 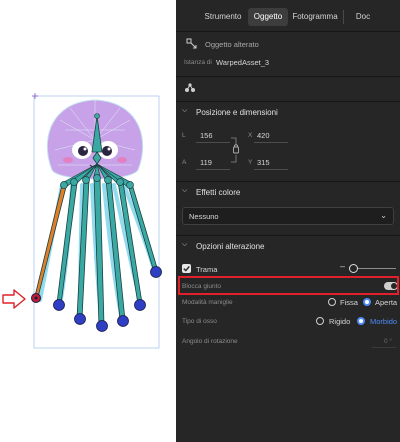 What do you see at coordinates (353, 268) in the screenshot?
I see `slider-thumb` at bounding box center [353, 268].